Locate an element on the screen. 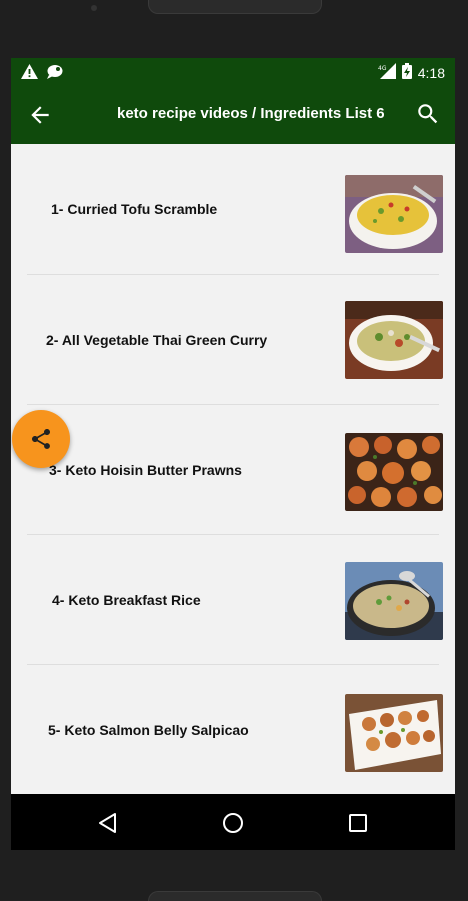 This screenshot has width=468, height=901. top-speaker is located at coordinates (235, 7).